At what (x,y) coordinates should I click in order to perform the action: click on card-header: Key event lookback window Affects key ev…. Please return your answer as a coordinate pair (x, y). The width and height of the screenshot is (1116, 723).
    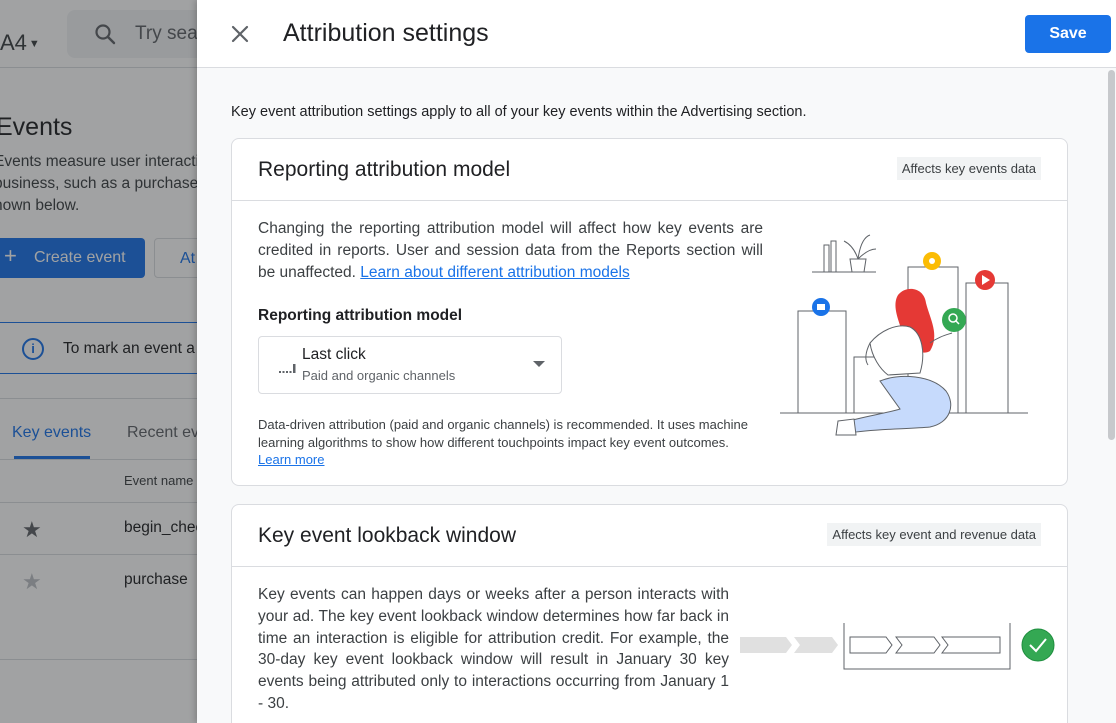
    Looking at the image, I should click on (649, 536).